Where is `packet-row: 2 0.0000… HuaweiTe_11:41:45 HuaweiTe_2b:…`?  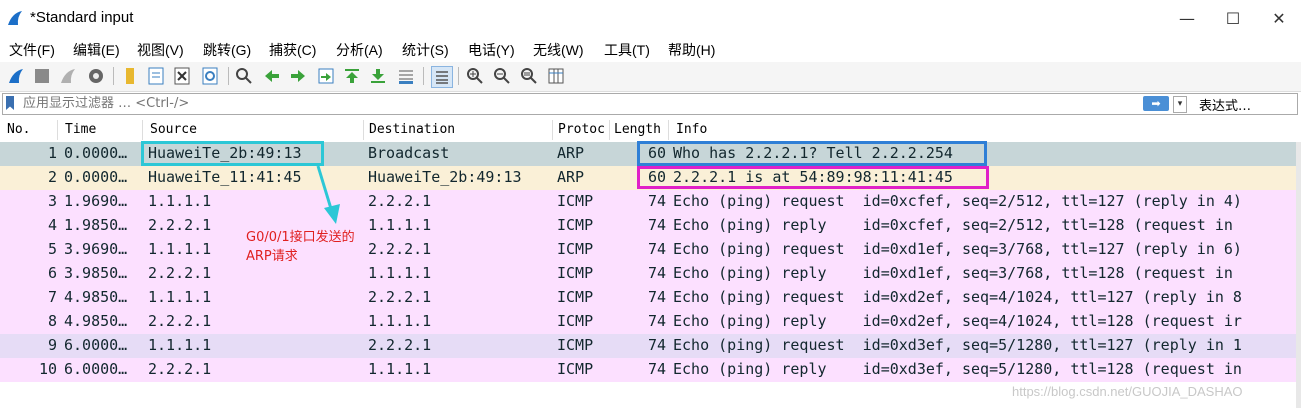 packet-row: 2 0.0000… HuaweiTe_11:41:45 HuaweiTe_2b:… is located at coordinates (650, 178).